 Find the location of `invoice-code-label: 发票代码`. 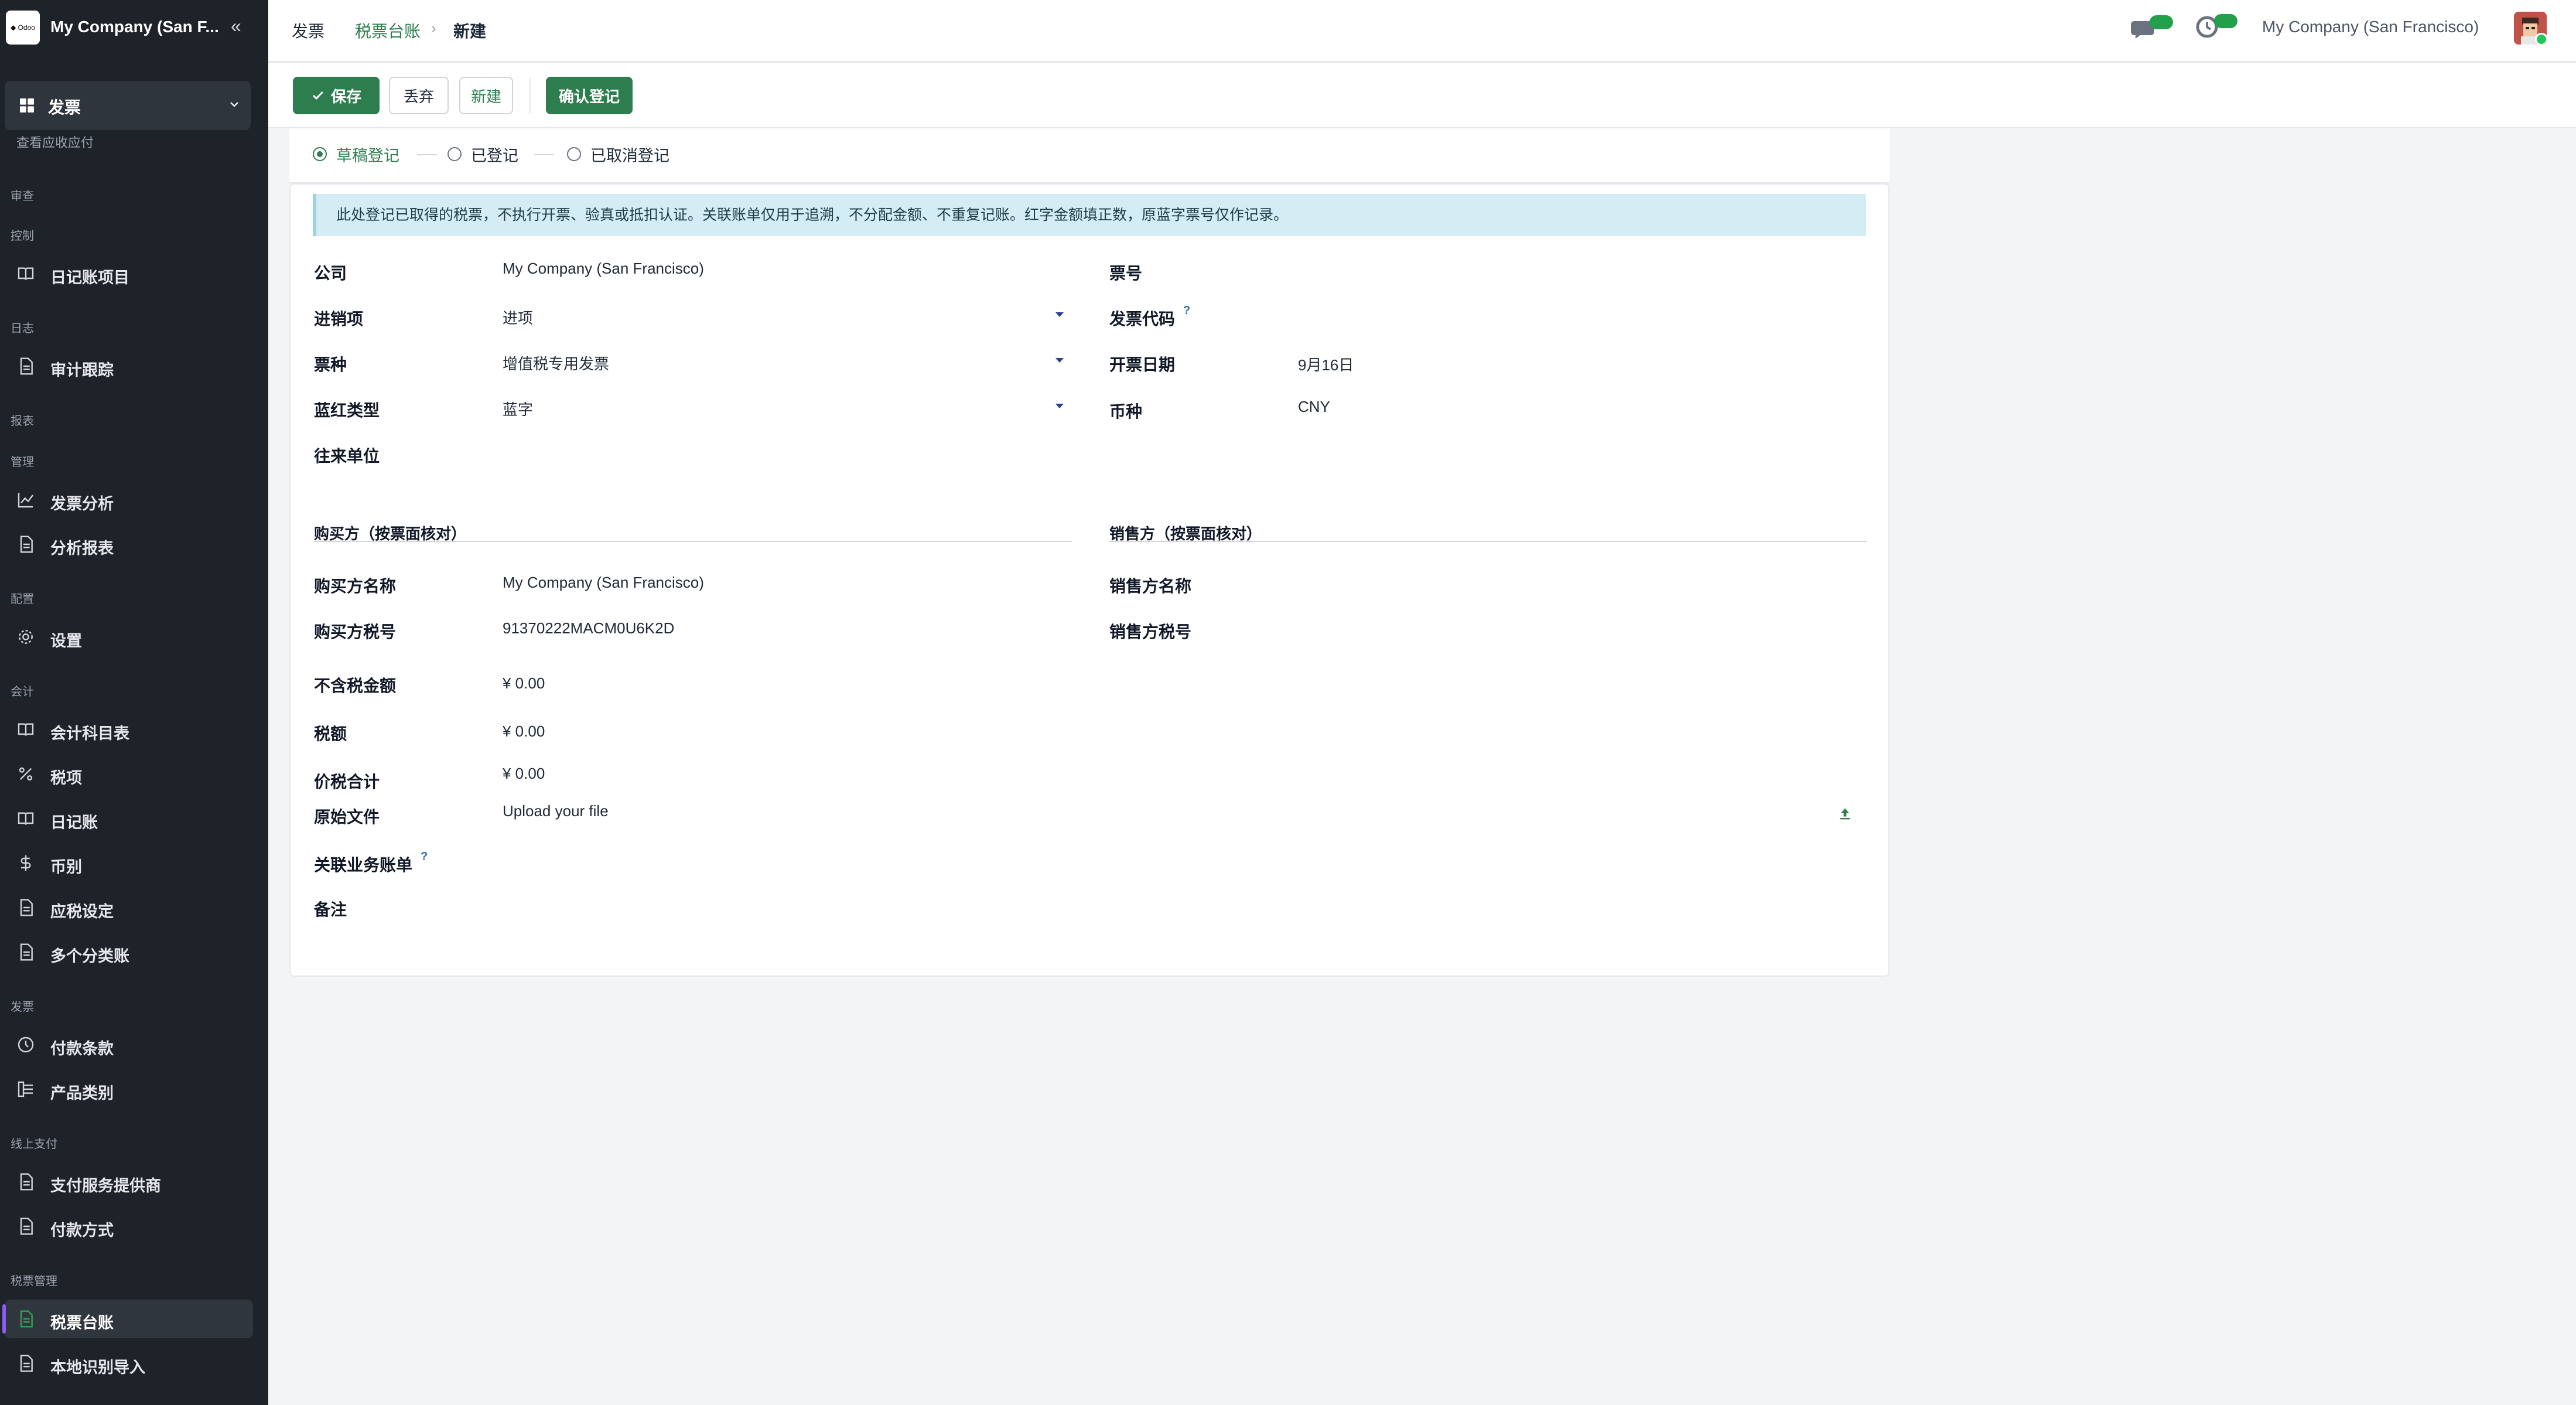

invoice-code-label: 发票代码 is located at coordinates (1142, 319).